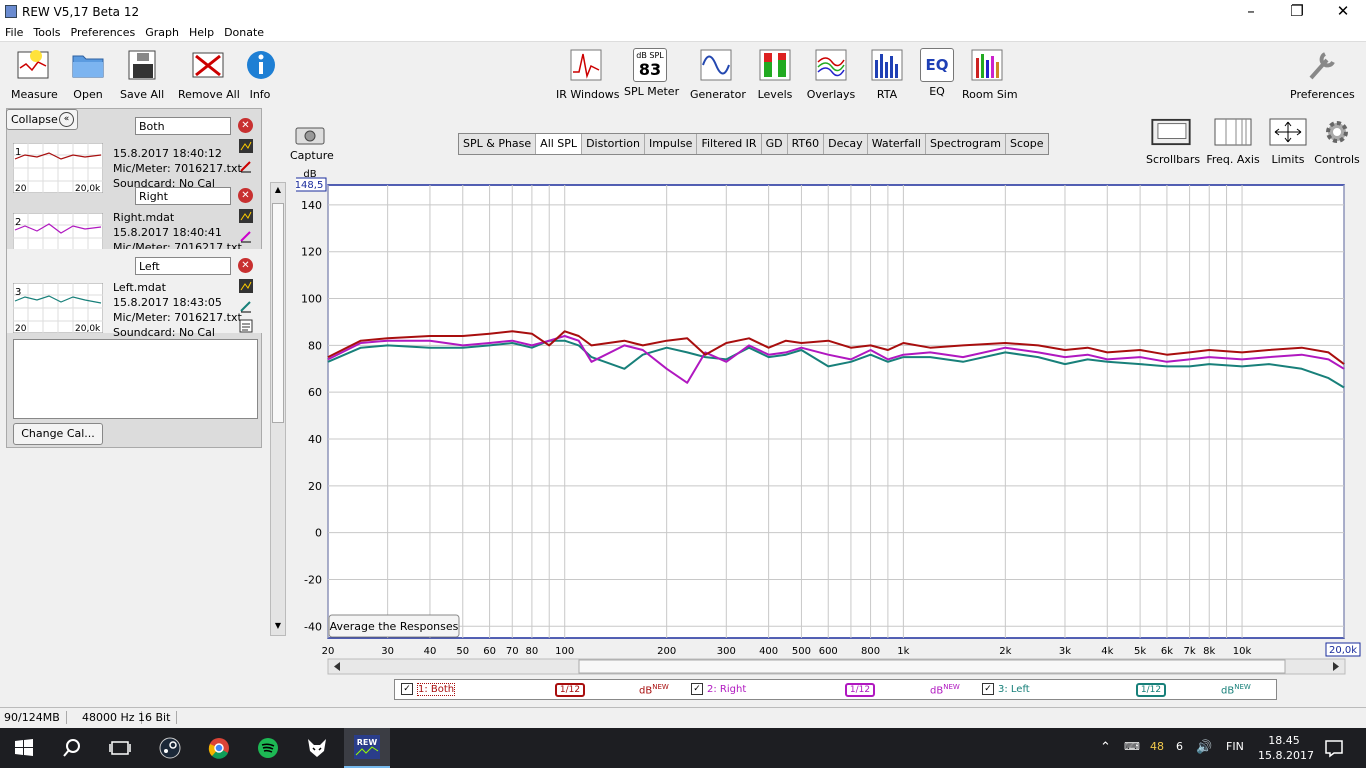 The width and height of the screenshot is (1366, 768). What do you see at coordinates (201, 31) in the screenshot?
I see `menu-help: Help` at bounding box center [201, 31].